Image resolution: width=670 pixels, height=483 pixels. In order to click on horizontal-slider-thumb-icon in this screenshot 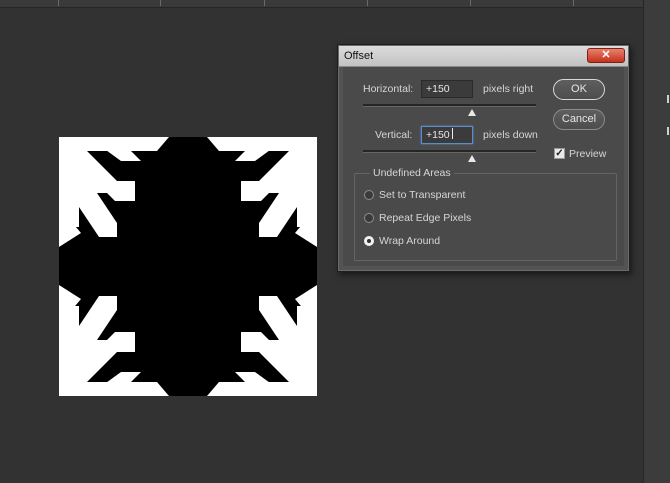, I will do `click(472, 112)`.